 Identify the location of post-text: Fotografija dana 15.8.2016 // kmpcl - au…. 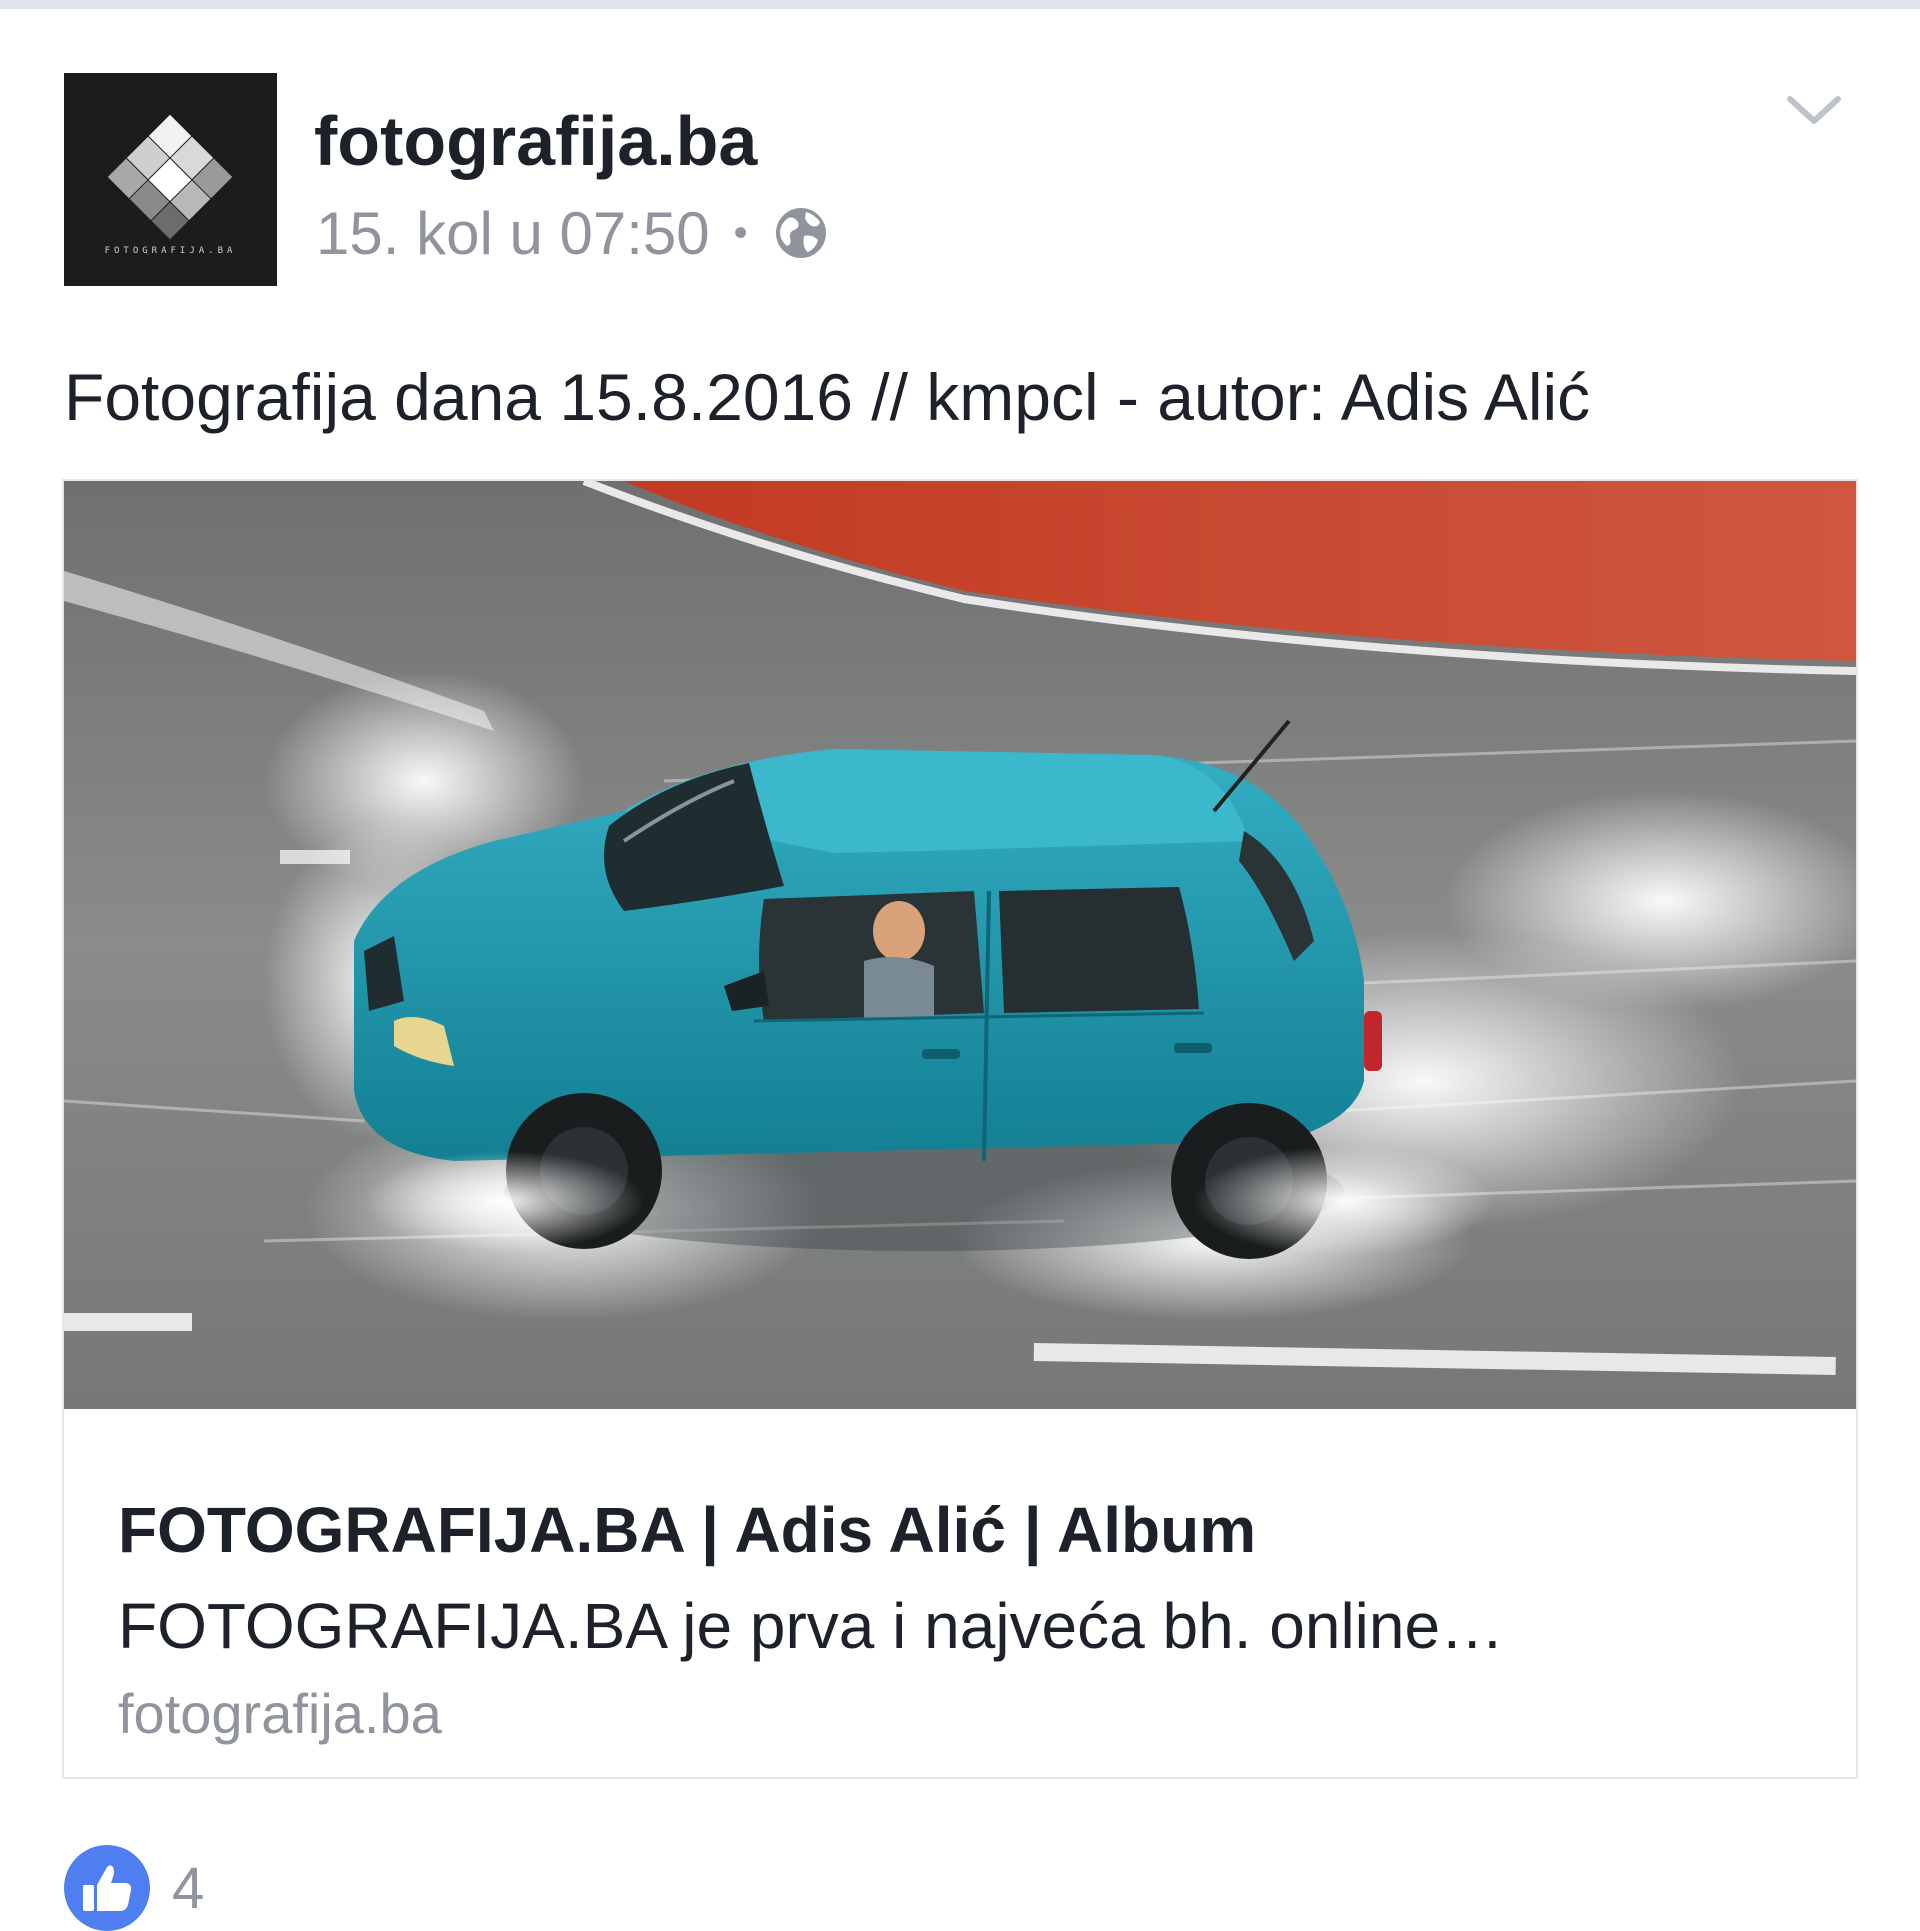
(827, 397).